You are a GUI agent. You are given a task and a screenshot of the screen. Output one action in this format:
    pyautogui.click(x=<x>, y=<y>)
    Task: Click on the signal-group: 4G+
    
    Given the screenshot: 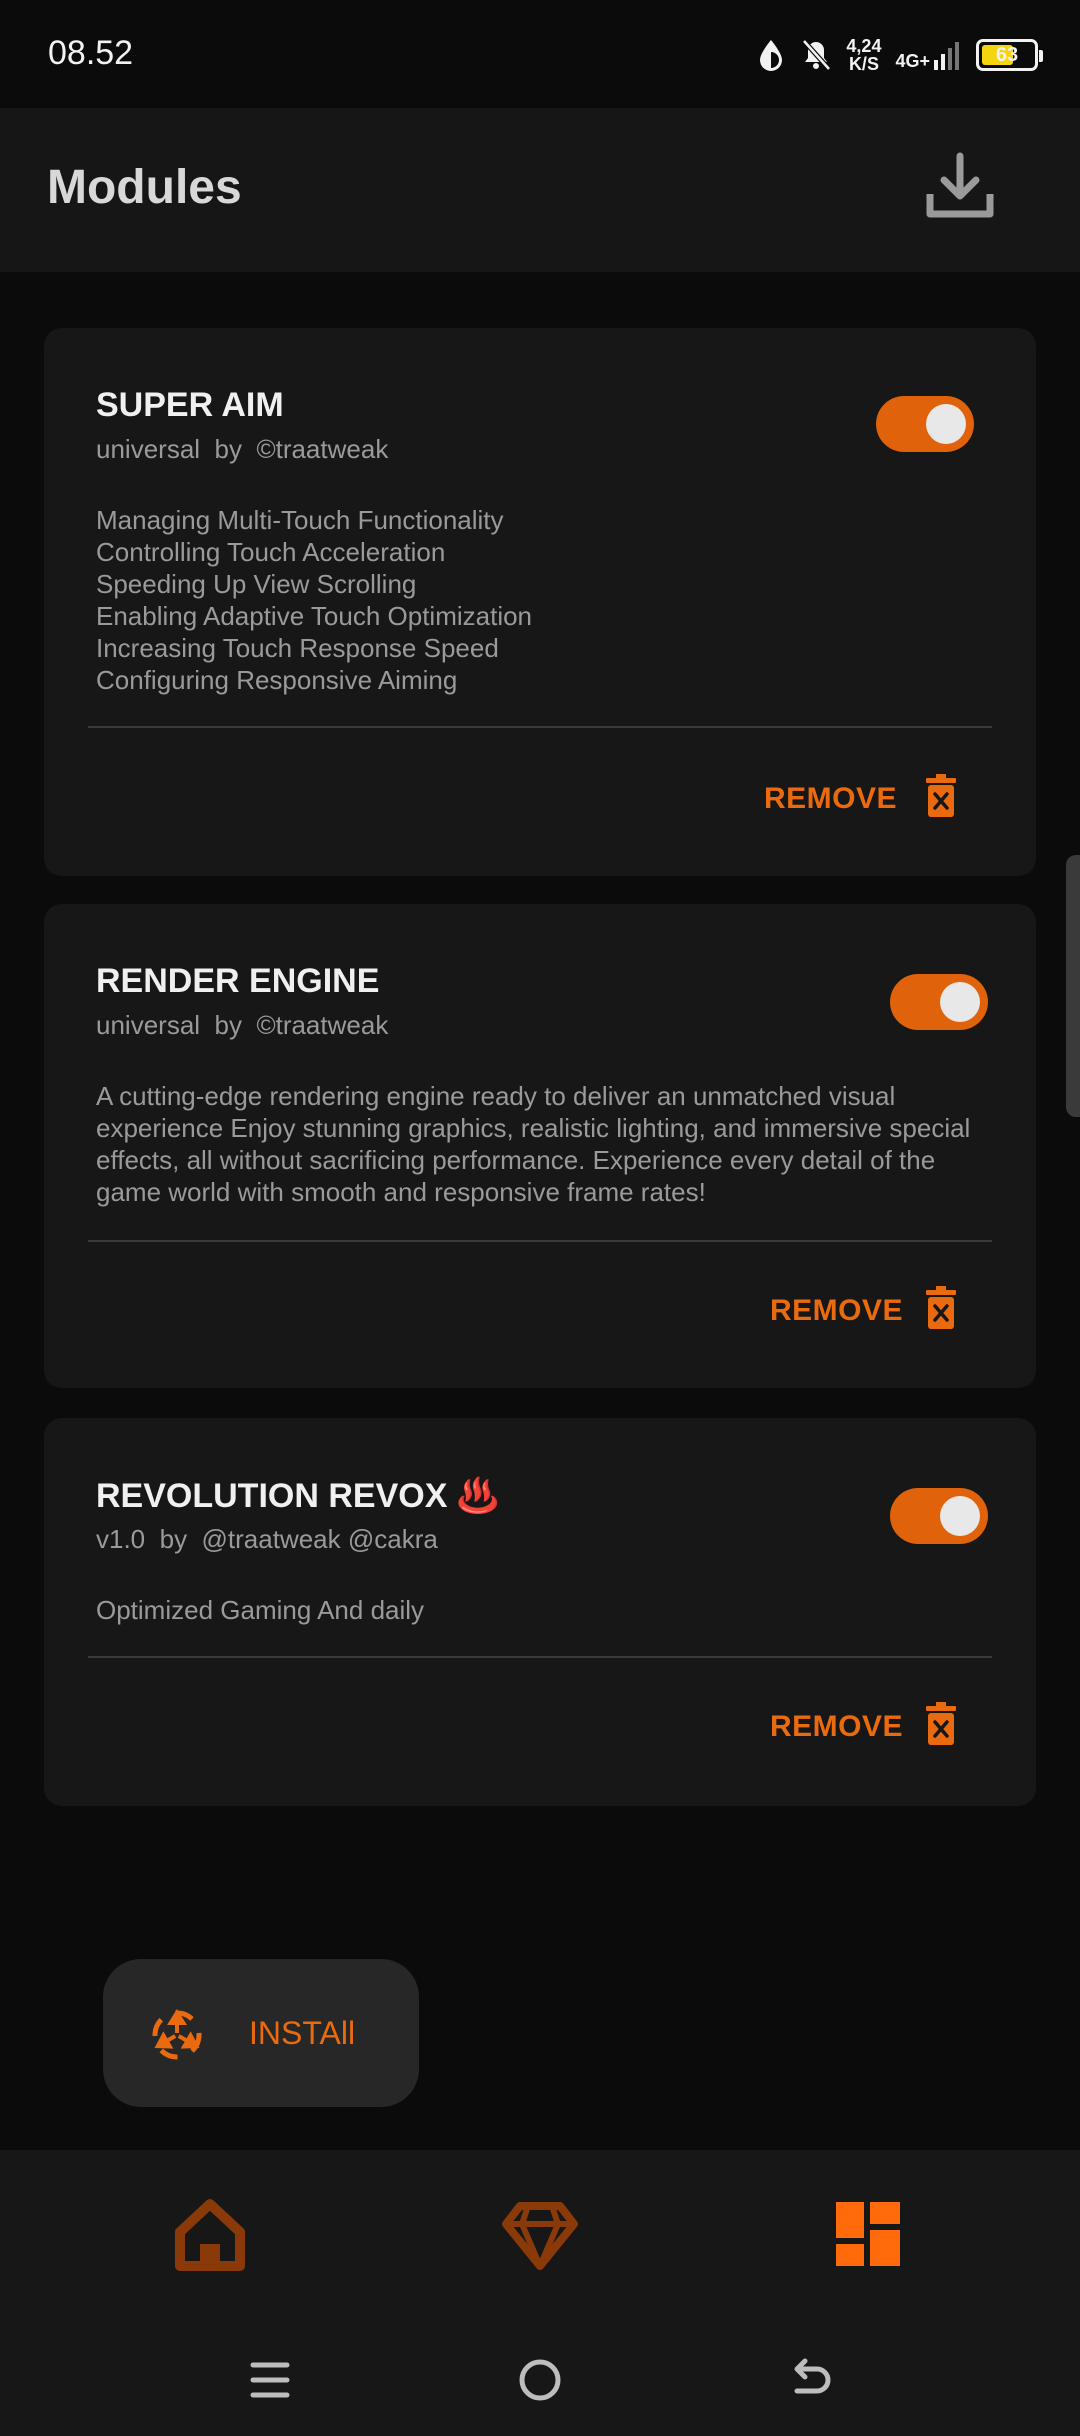 What is the action you would take?
    pyautogui.click(x=928, y=55)
    